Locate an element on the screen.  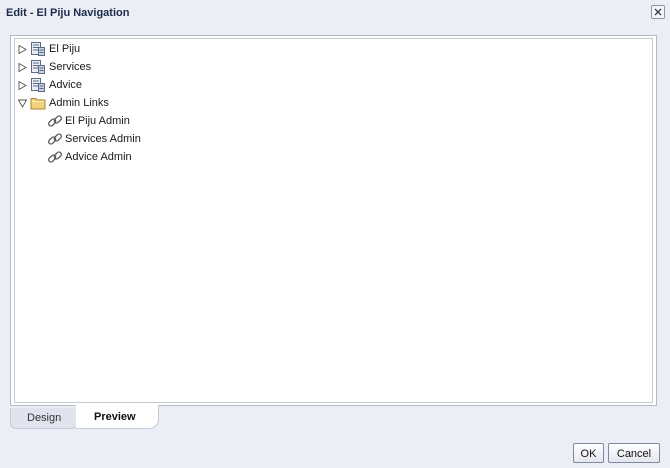
tree-node-label: Services is located at coordinates (70, 67).